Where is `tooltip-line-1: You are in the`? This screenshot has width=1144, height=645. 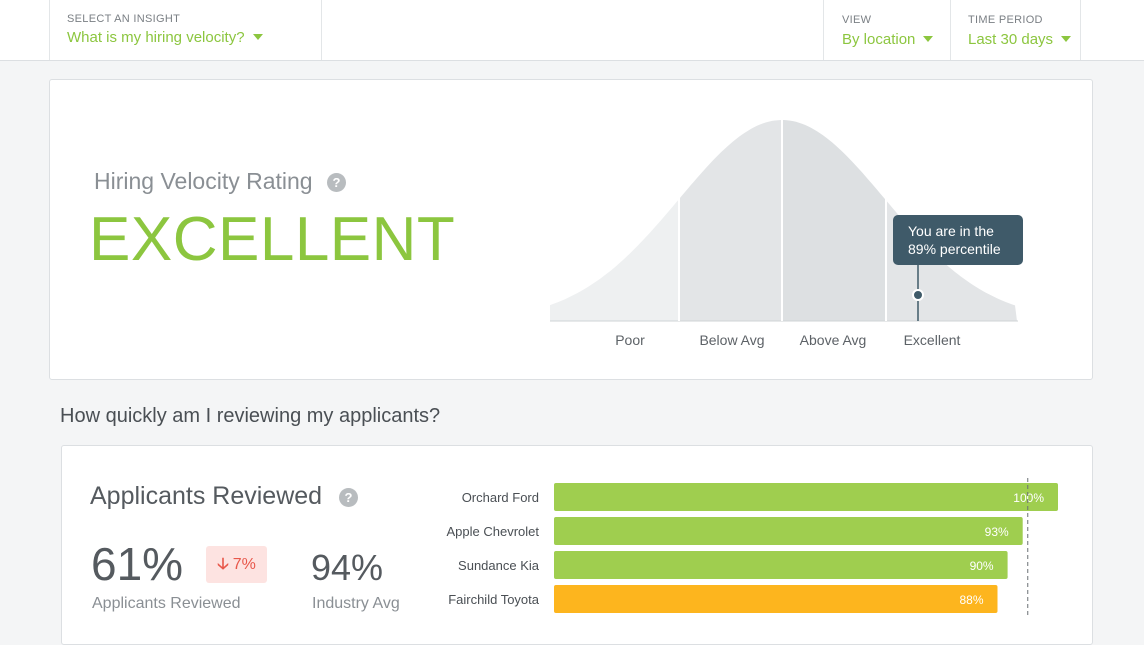 tooltip-line-1: You are in the is located at coordinates (951, 231).